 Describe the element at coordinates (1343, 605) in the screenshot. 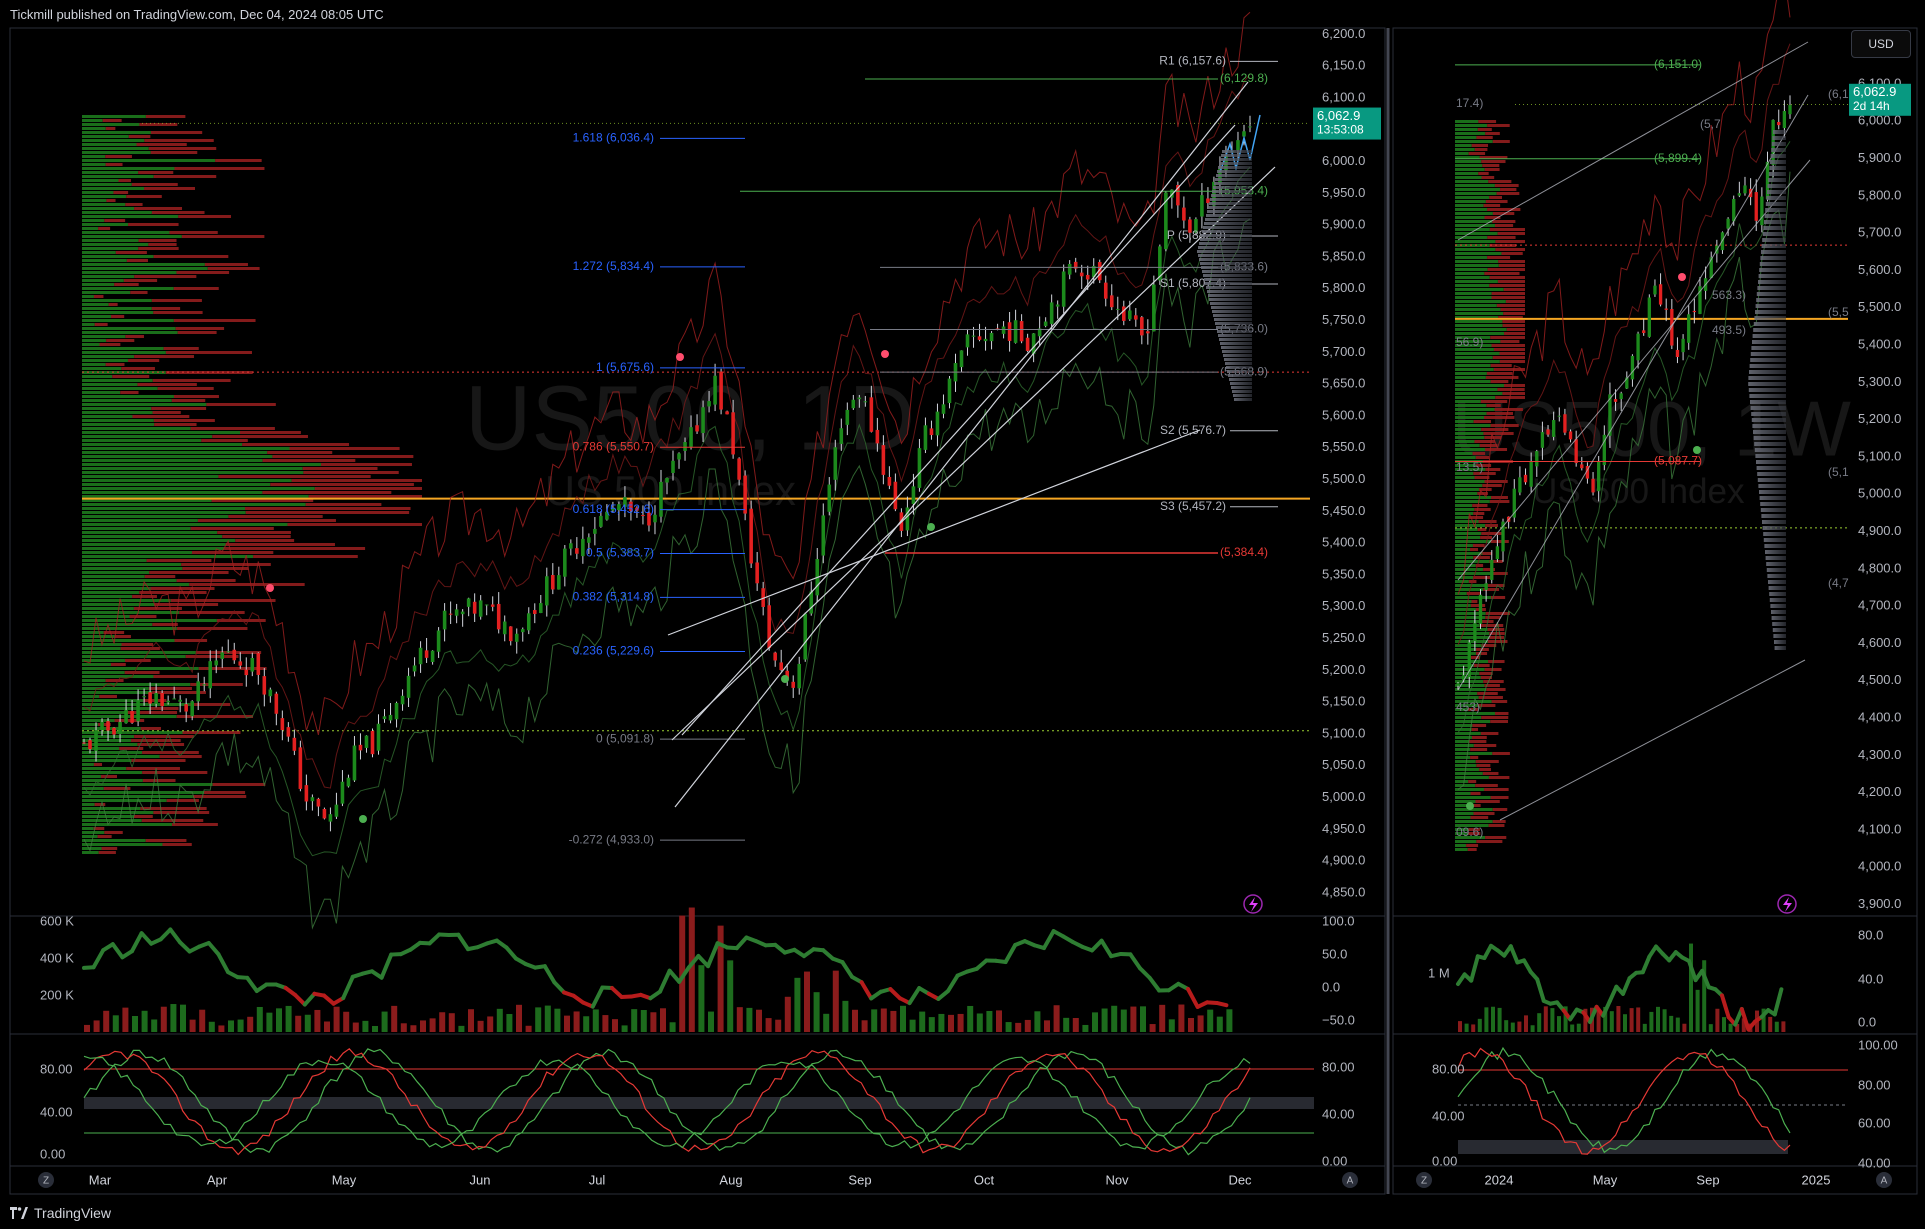

I see `y-tick-label: 5,300.0` at that location.